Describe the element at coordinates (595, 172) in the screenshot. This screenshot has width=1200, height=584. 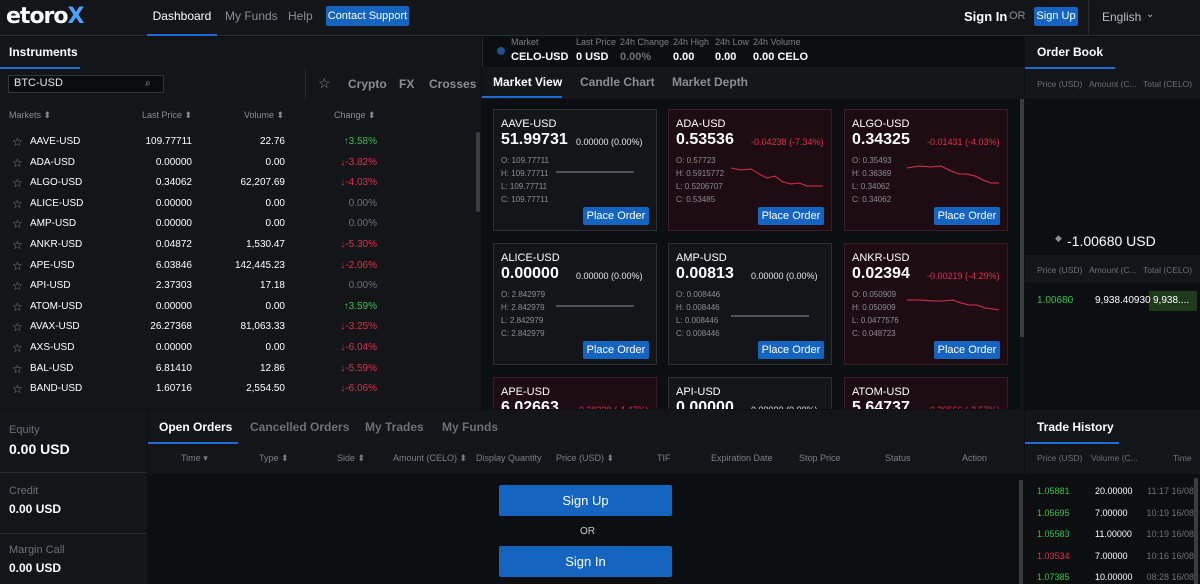
I see `sparkline` at that location.